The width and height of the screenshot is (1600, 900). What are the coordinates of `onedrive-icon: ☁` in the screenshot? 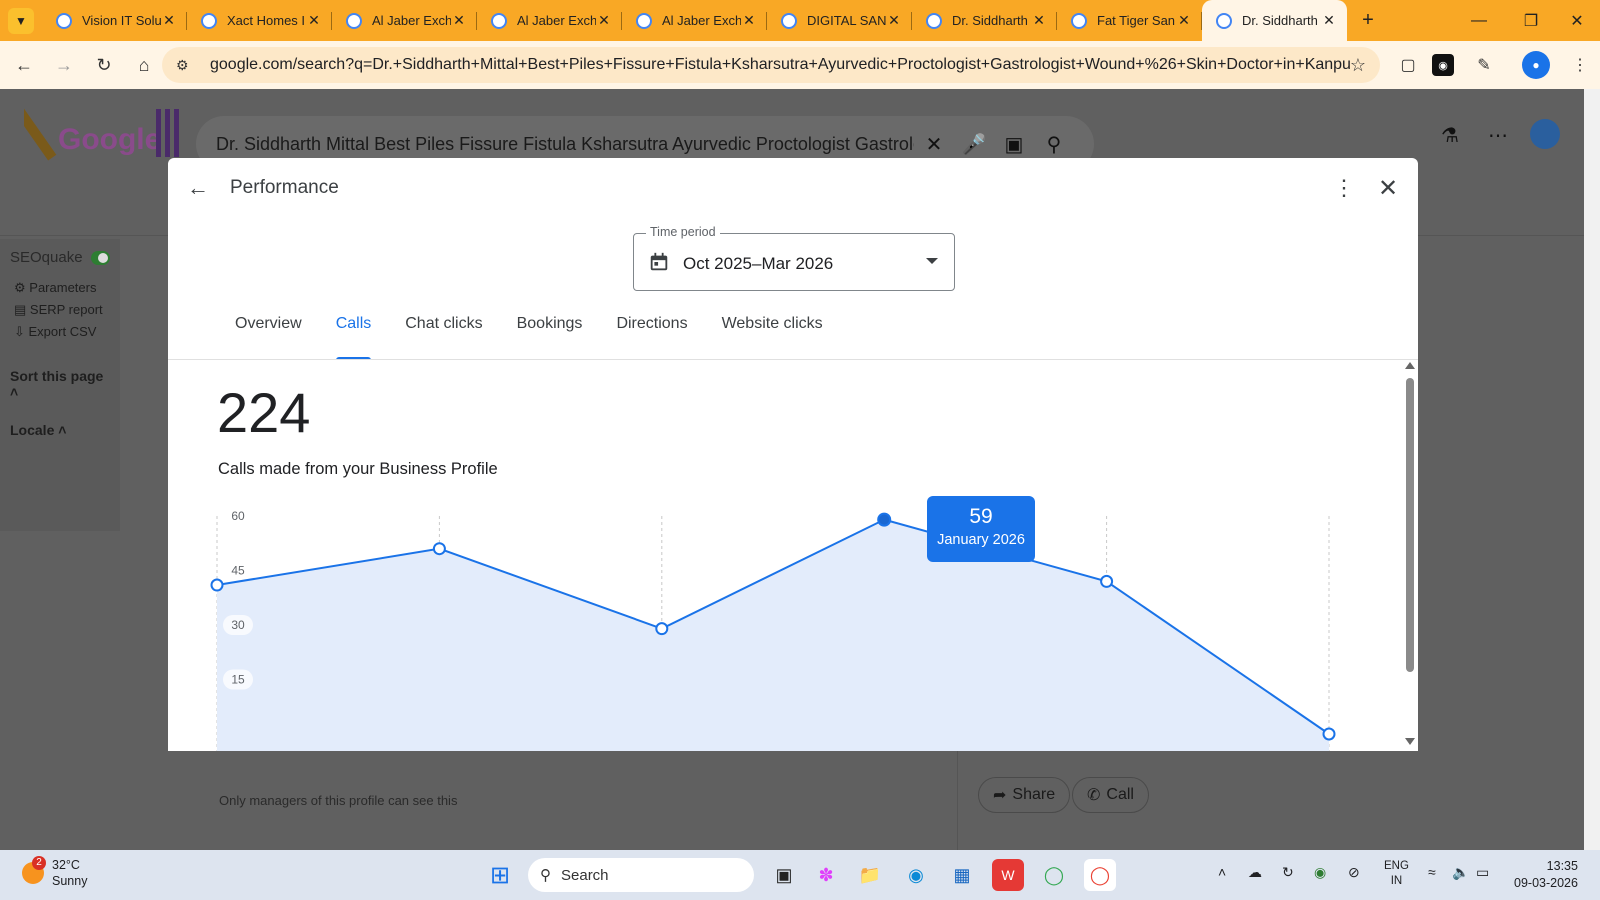 It's located at (1255, 872).